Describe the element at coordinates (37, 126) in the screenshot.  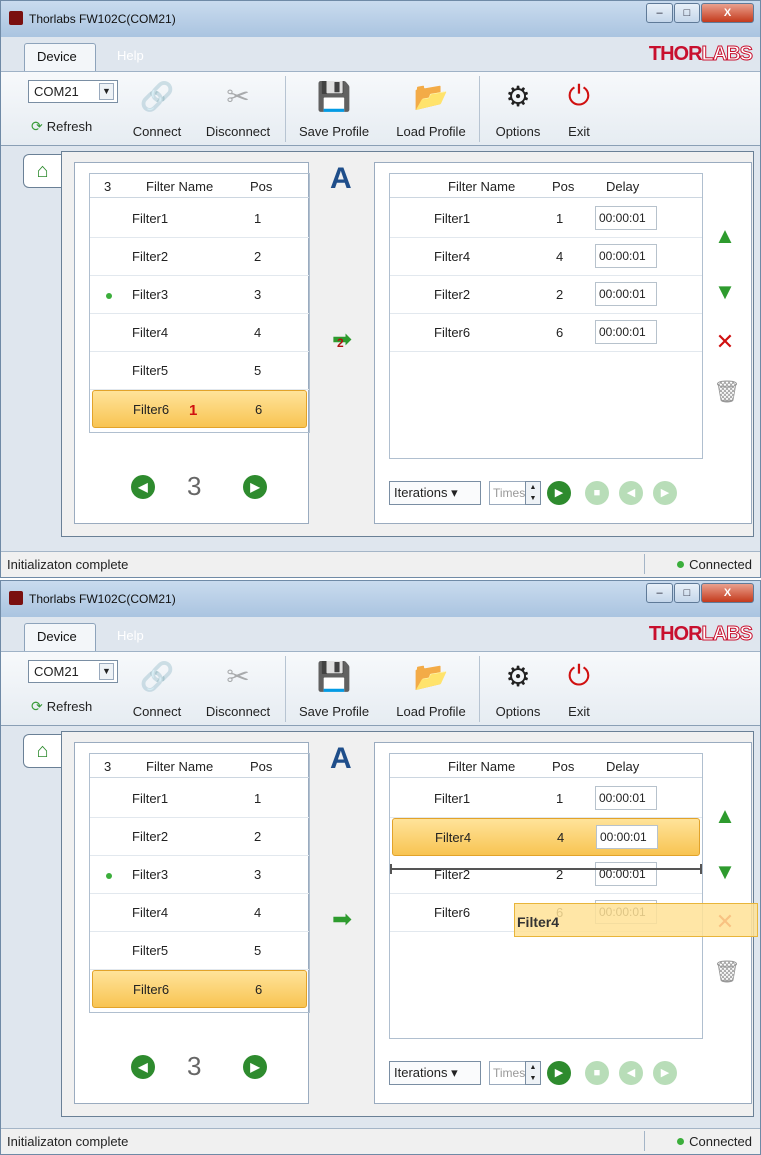
I see `refresh-icon: ⟳` at that location.